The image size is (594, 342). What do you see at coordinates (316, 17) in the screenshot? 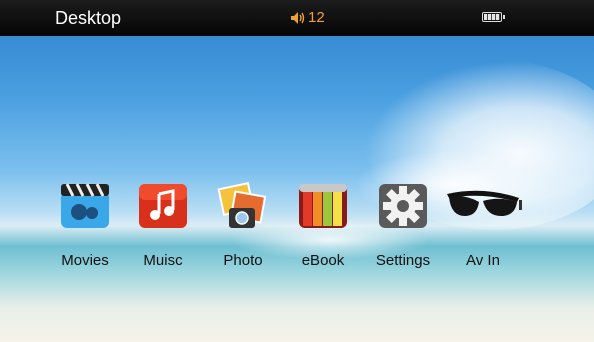
I see `volume-level: 12` at bounding box center [316, 17].